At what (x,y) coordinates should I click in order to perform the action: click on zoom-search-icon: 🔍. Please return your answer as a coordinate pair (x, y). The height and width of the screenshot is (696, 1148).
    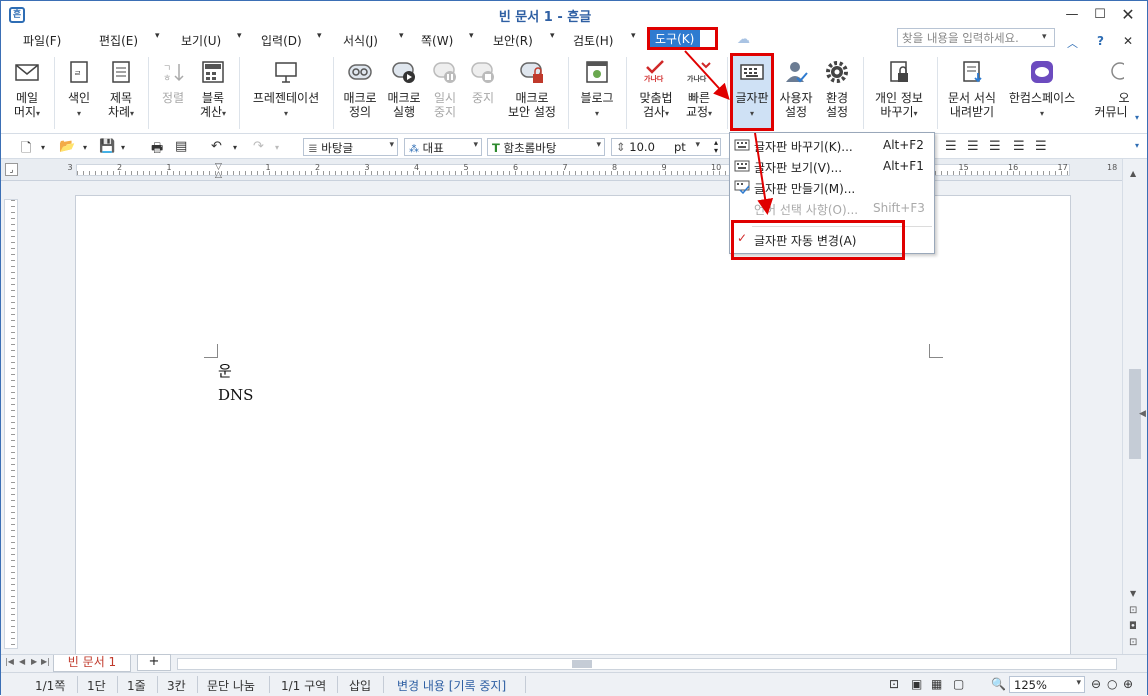
    Looking at the image, I should click on (998, 684).